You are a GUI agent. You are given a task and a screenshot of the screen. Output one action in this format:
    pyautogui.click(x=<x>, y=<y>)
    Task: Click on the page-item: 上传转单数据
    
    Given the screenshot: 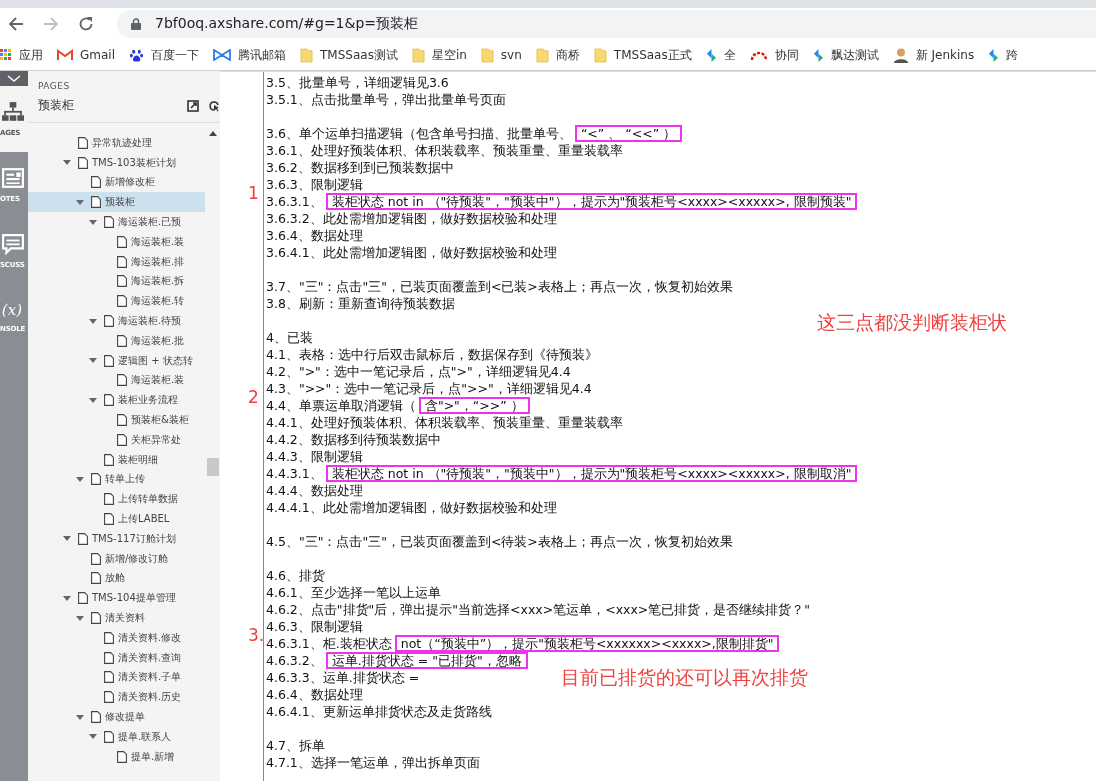 What is the action you would take?
    pyautogui.click(x=116, y=499)
    